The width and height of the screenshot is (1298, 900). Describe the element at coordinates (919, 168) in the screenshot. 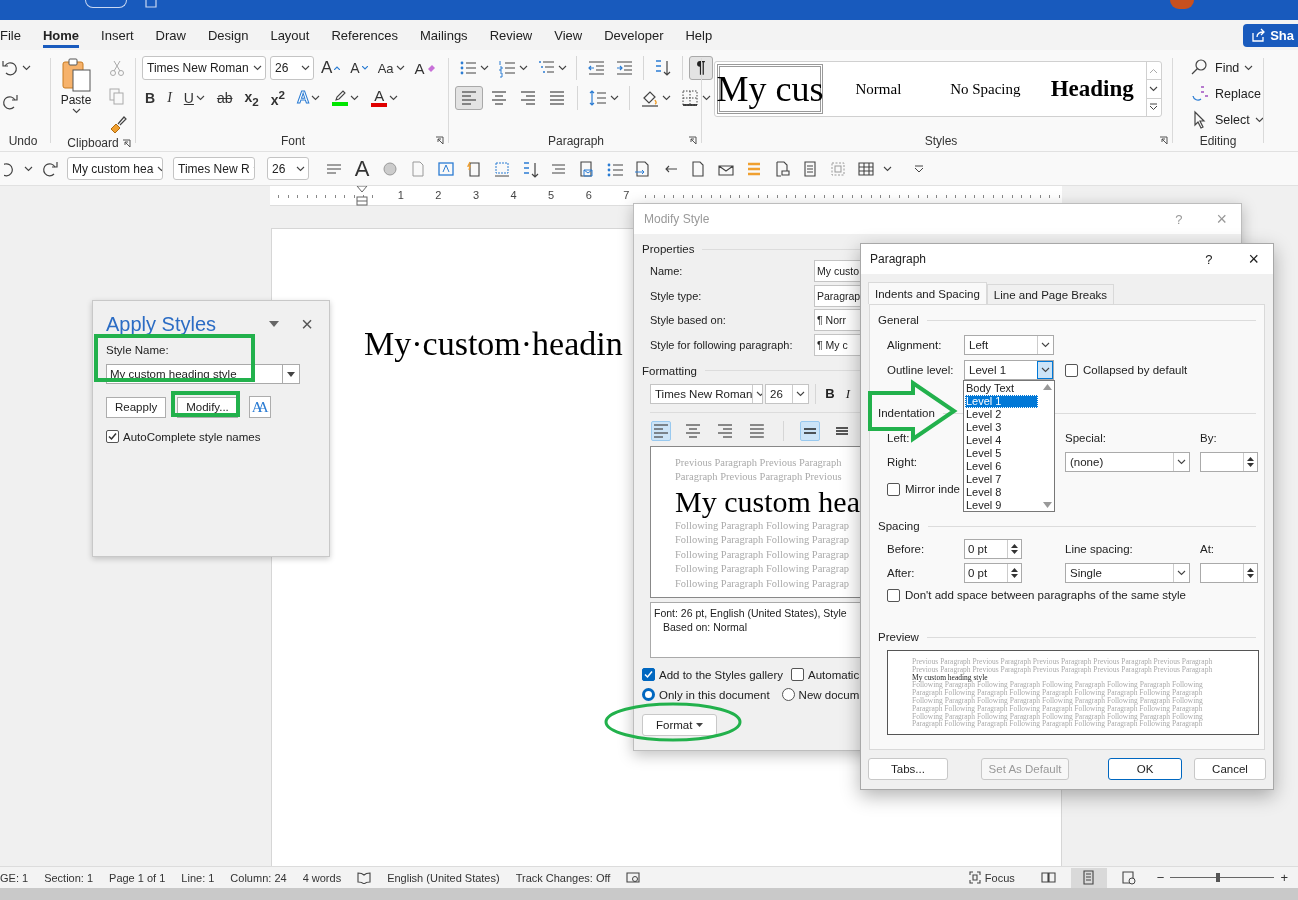

I see `overflow-icon` at that location.